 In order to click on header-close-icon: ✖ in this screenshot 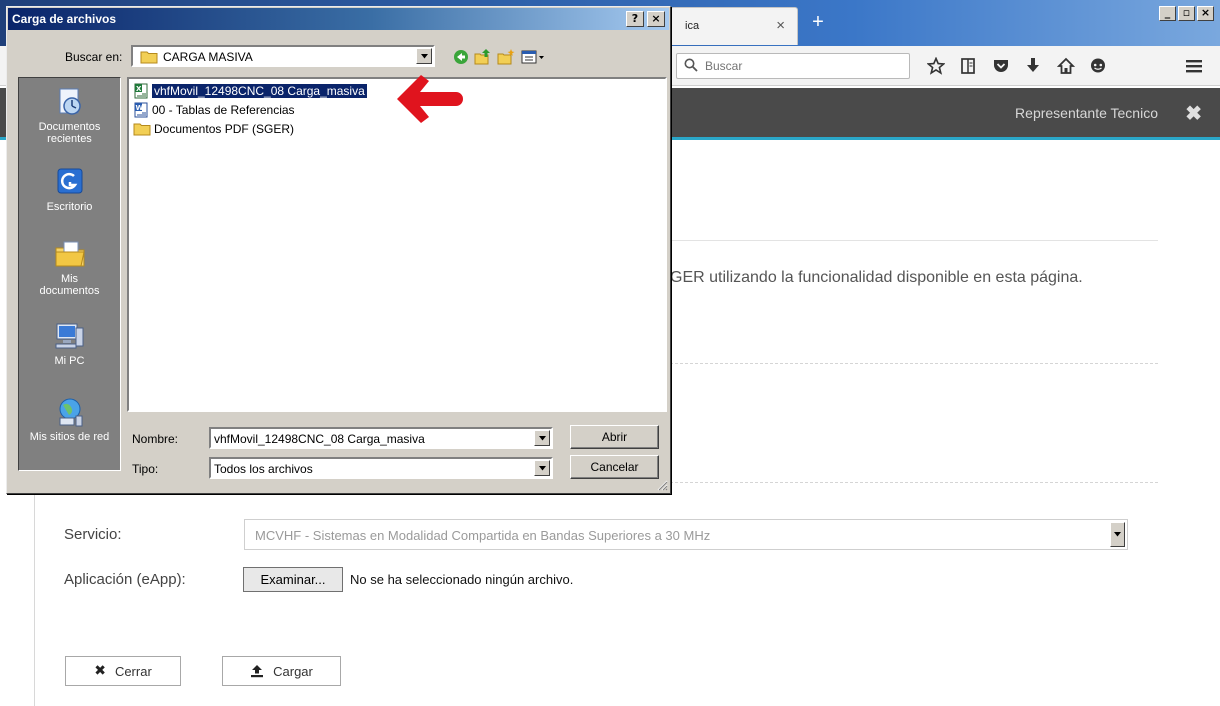, I will do `click(1193, 113)`.